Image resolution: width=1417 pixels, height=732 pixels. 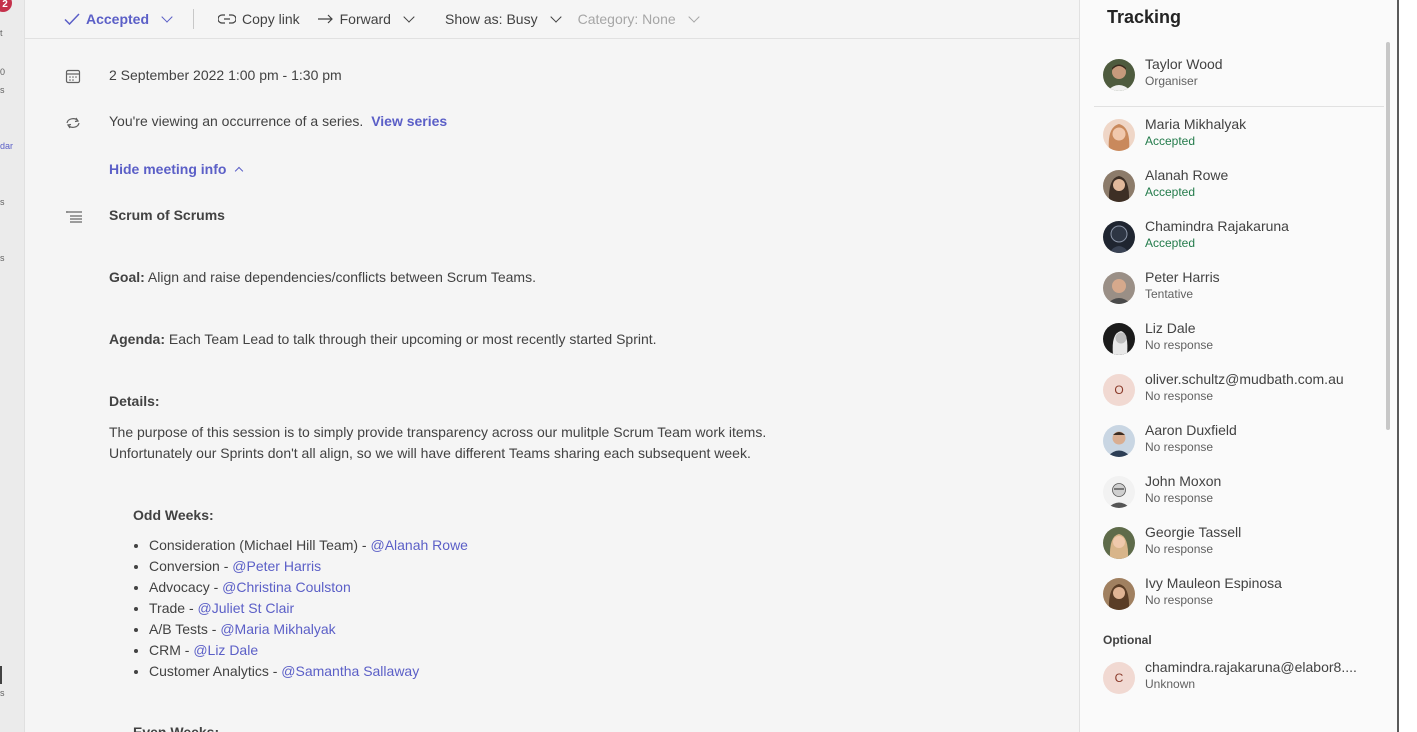 What do you see at coordinates (1243, 187) in the screenshot?
I see `attendee-row: Alanah Rowe Accepted` at bounding box center [1243, 187].